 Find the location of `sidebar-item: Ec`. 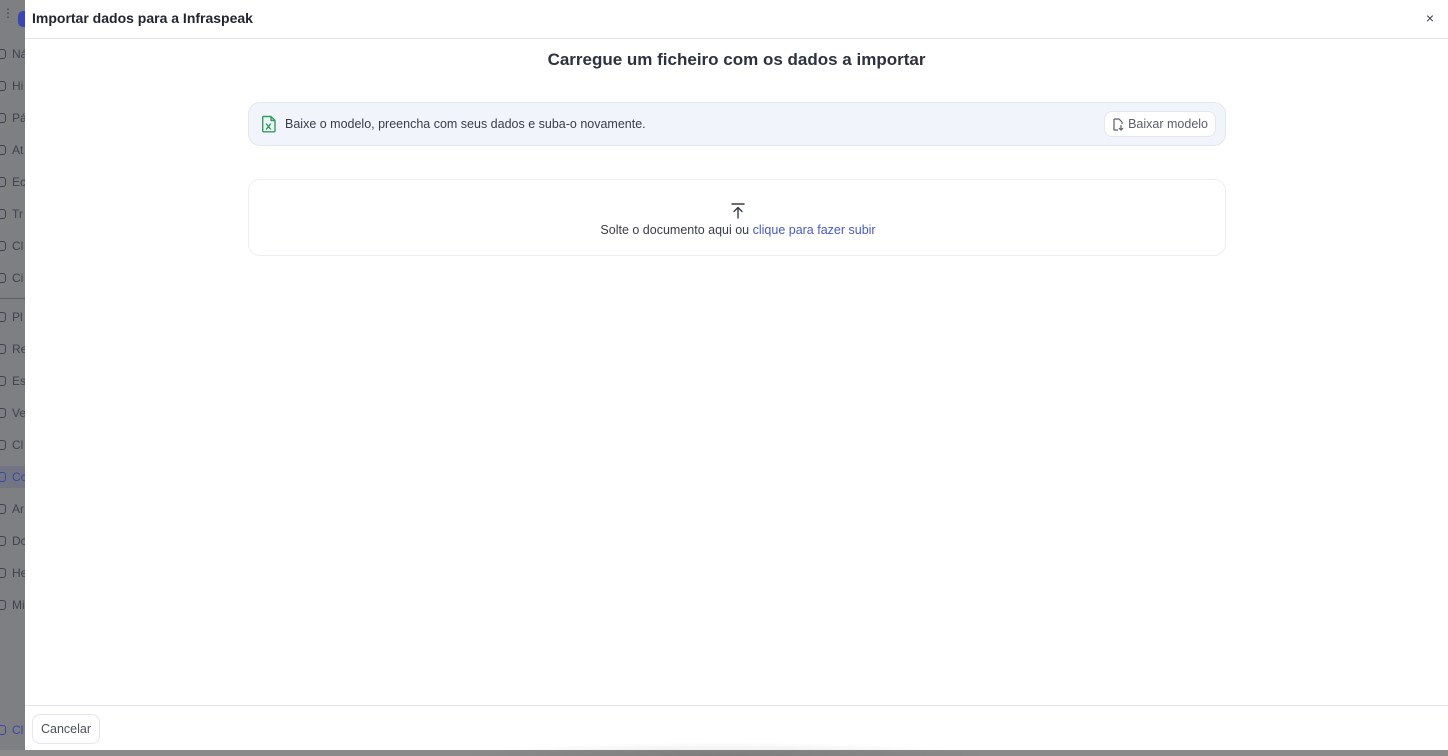

sidebar-item: Ec is located at coordinates (12, 182).